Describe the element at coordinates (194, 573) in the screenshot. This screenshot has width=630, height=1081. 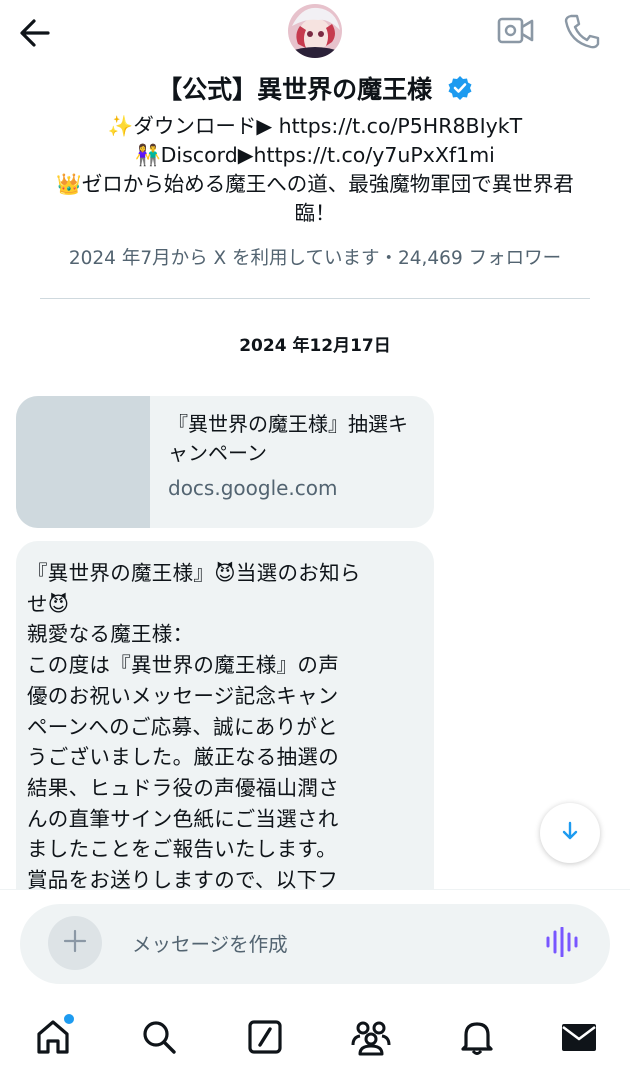
I see `message-line: 『異世界の魔王様』😈当選のお知ら` at that location.